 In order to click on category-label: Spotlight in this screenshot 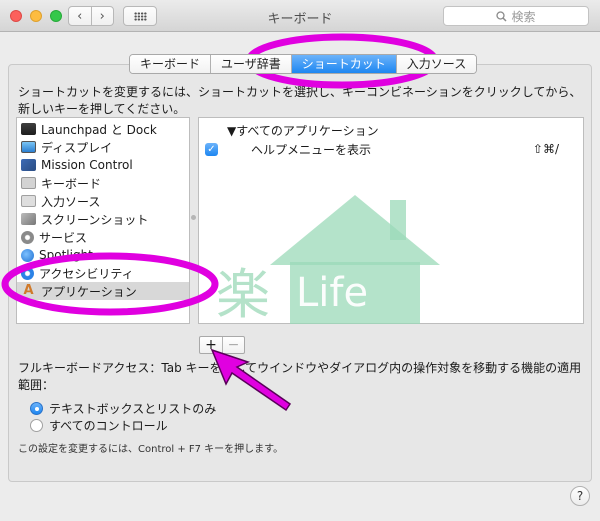, I will do `click(66, 255)`.